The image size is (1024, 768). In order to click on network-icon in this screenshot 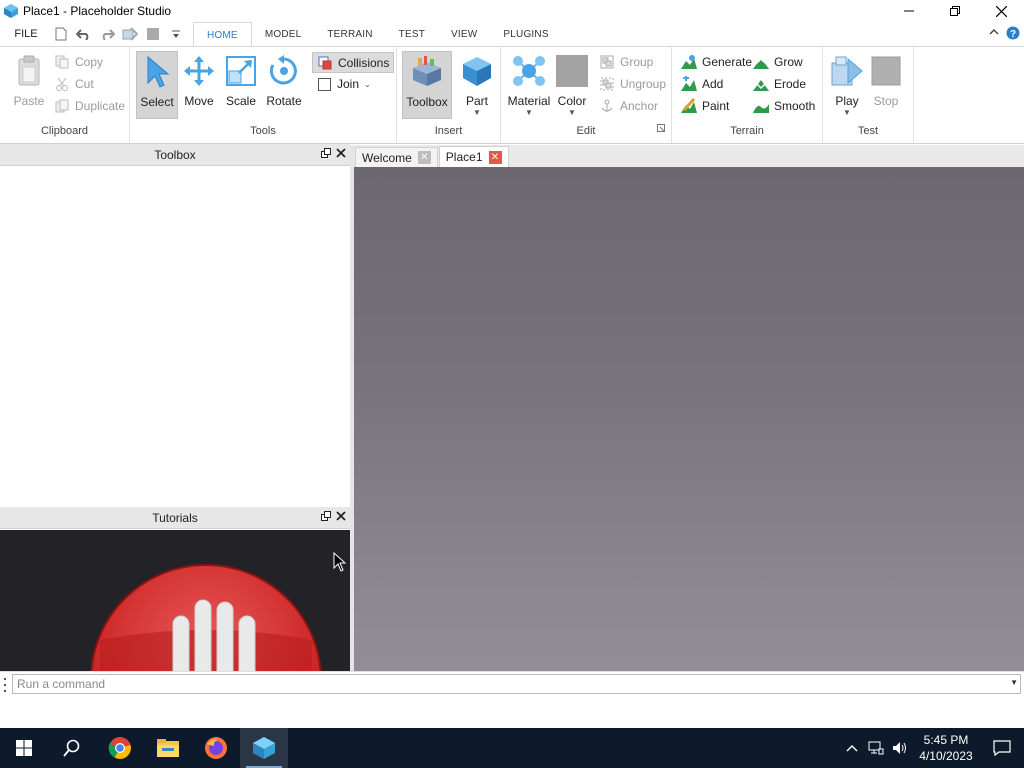, I will do `click(876, 748)`.